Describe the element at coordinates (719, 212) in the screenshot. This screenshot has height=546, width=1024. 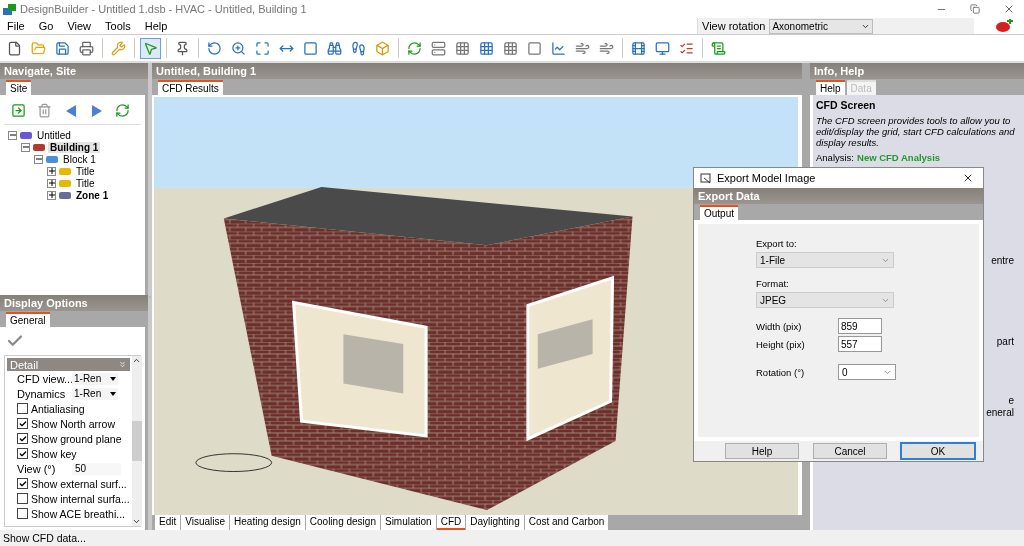
I see `dialog-tab: Output` at that location.